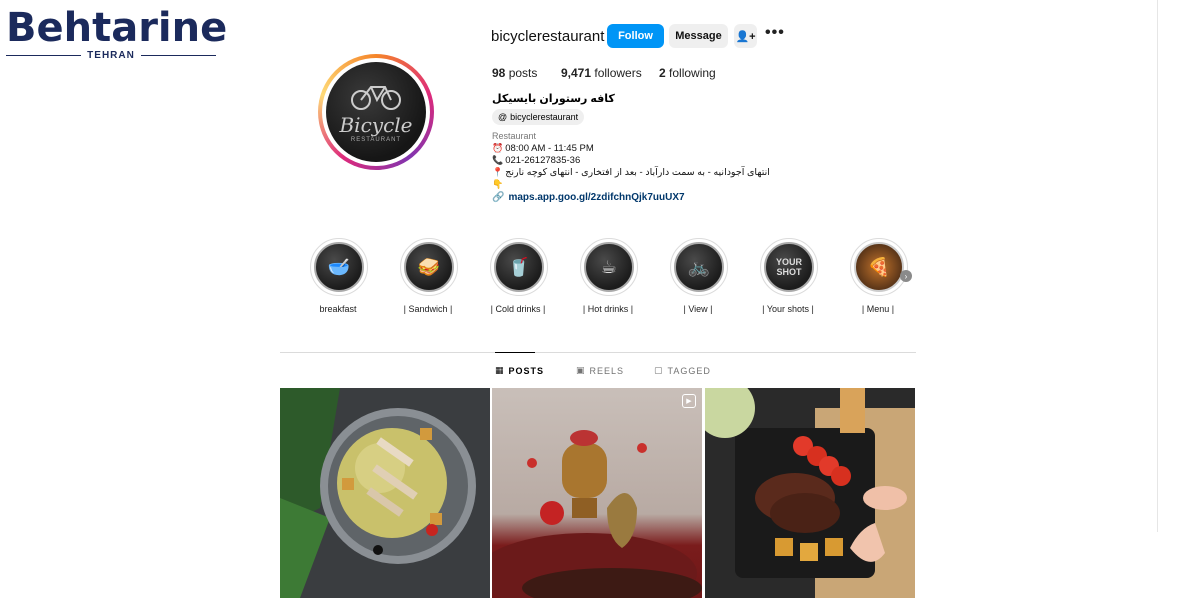  I want to click on highlight-ring: 🚲, so click(699, 267).